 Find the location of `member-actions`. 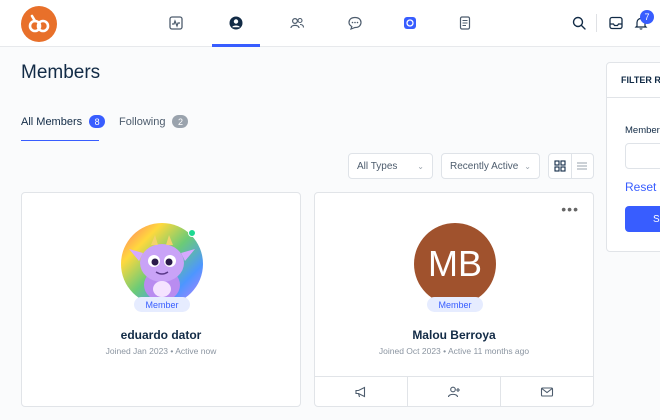

member-actions is located at coordinates (454, 391).